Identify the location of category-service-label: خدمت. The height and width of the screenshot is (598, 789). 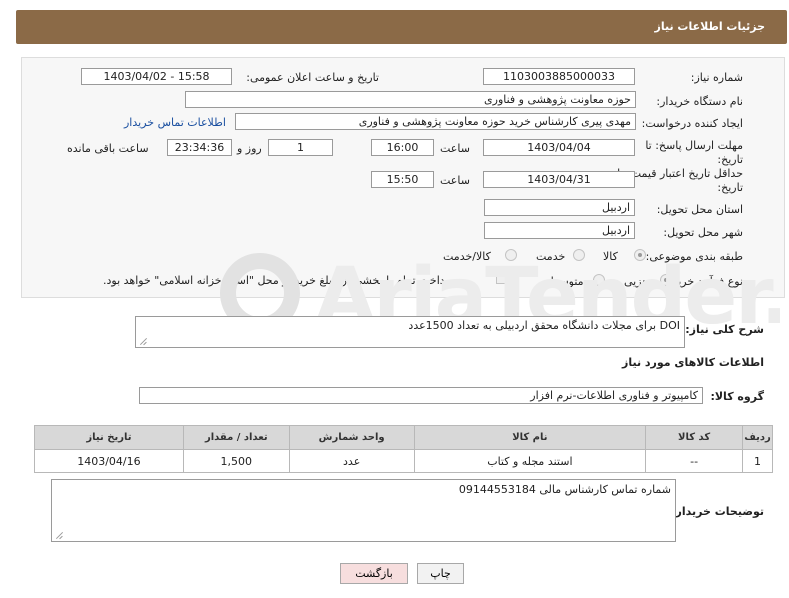
(551, 256).